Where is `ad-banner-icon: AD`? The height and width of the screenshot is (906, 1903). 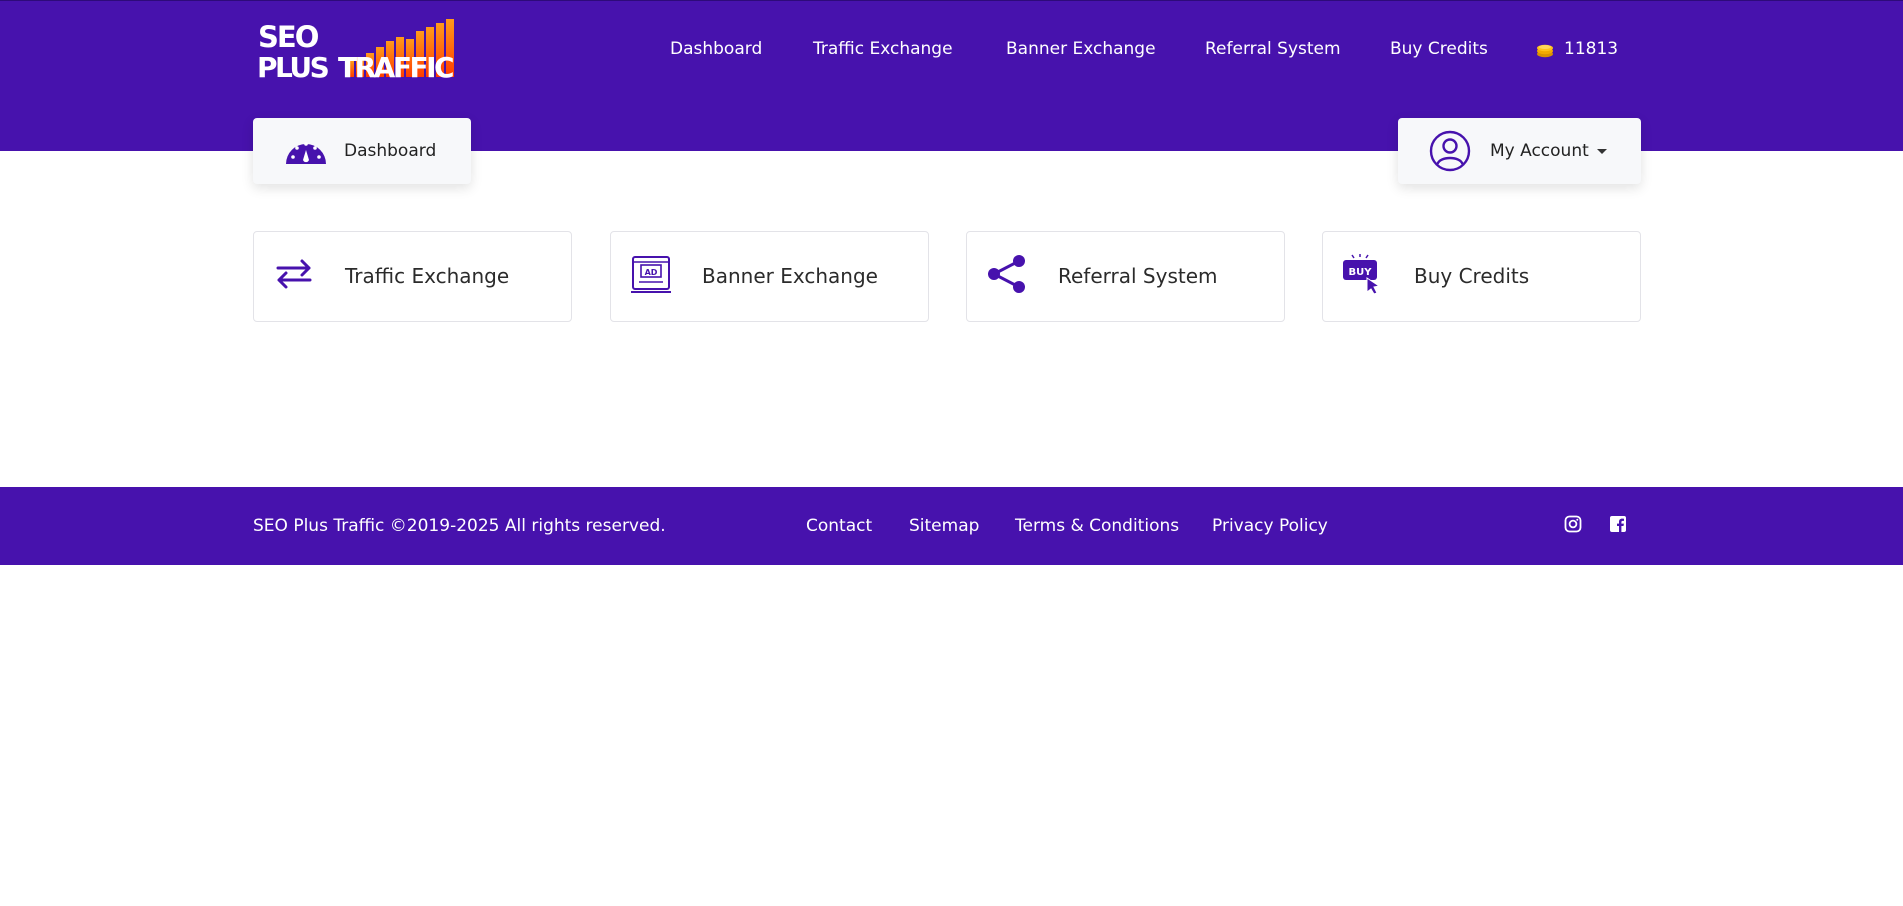 ad-banner-icon: AD is located at coordinates (651, 274).